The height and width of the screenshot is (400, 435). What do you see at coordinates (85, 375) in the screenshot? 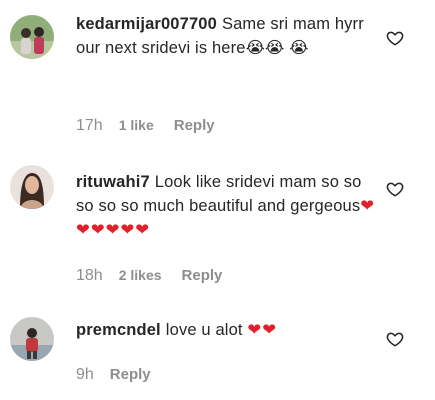
I see `comment-time: 9h` at bounding box center [85, 375].